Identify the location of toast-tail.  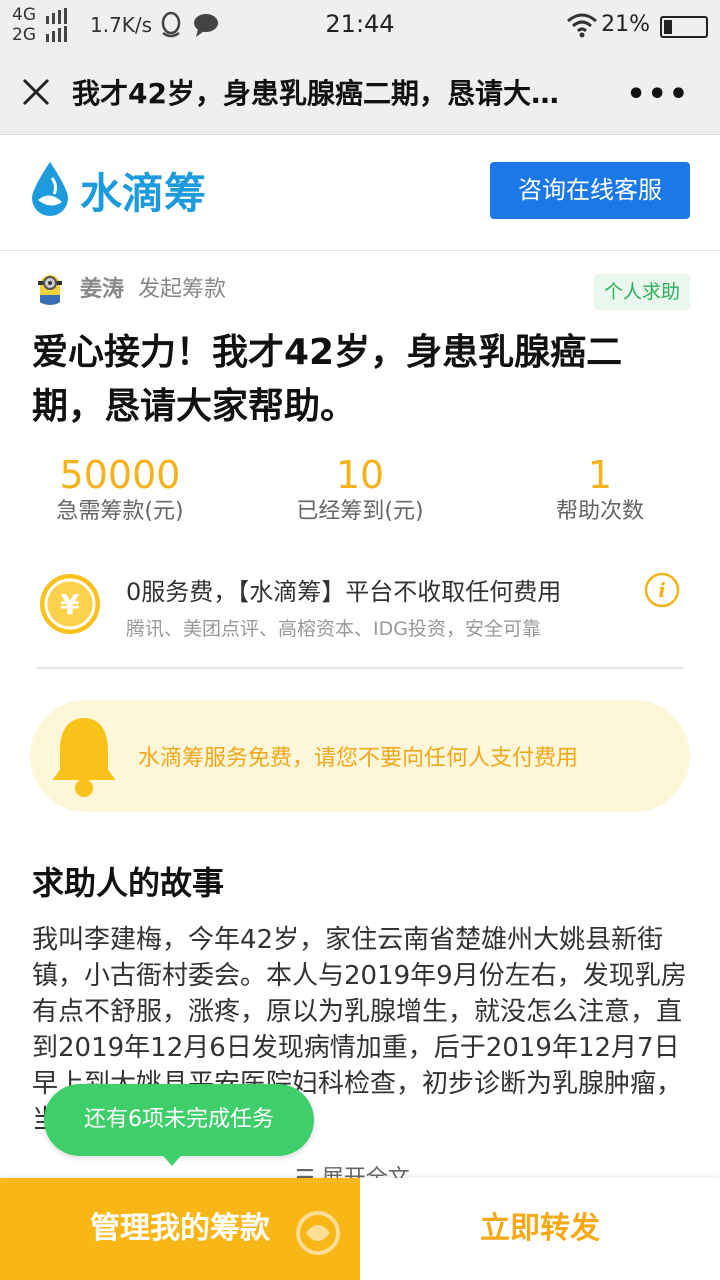
(172, 1159).